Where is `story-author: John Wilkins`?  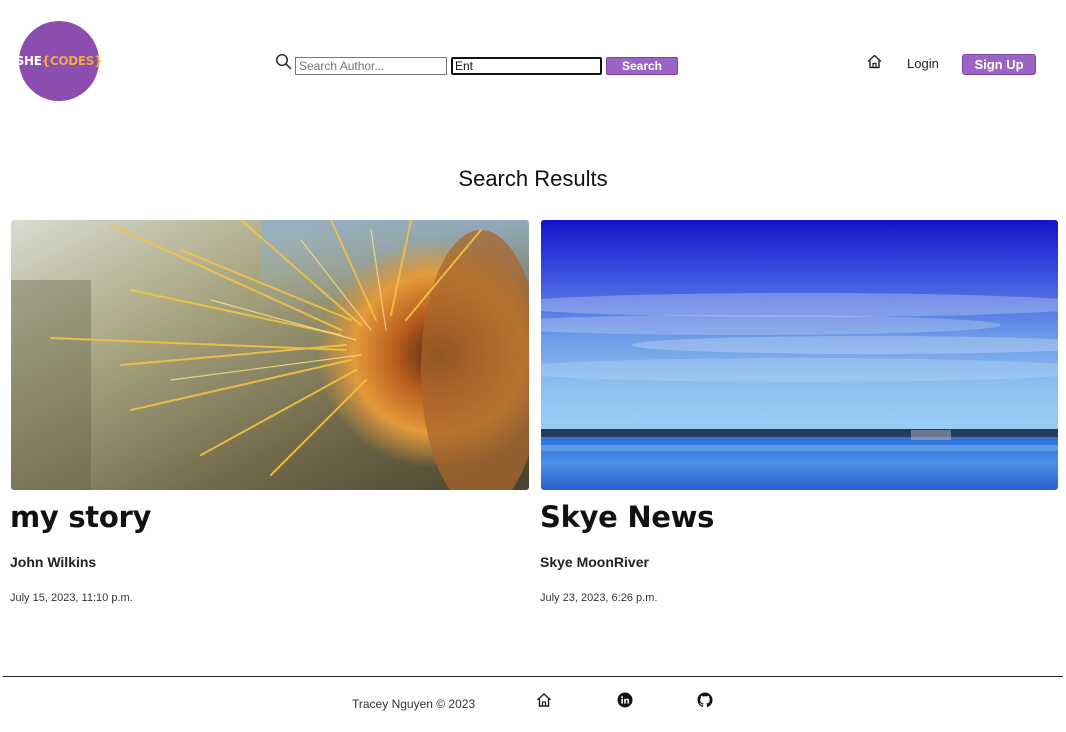
story-author: John Wilkins is located at coordinates (53, 562).